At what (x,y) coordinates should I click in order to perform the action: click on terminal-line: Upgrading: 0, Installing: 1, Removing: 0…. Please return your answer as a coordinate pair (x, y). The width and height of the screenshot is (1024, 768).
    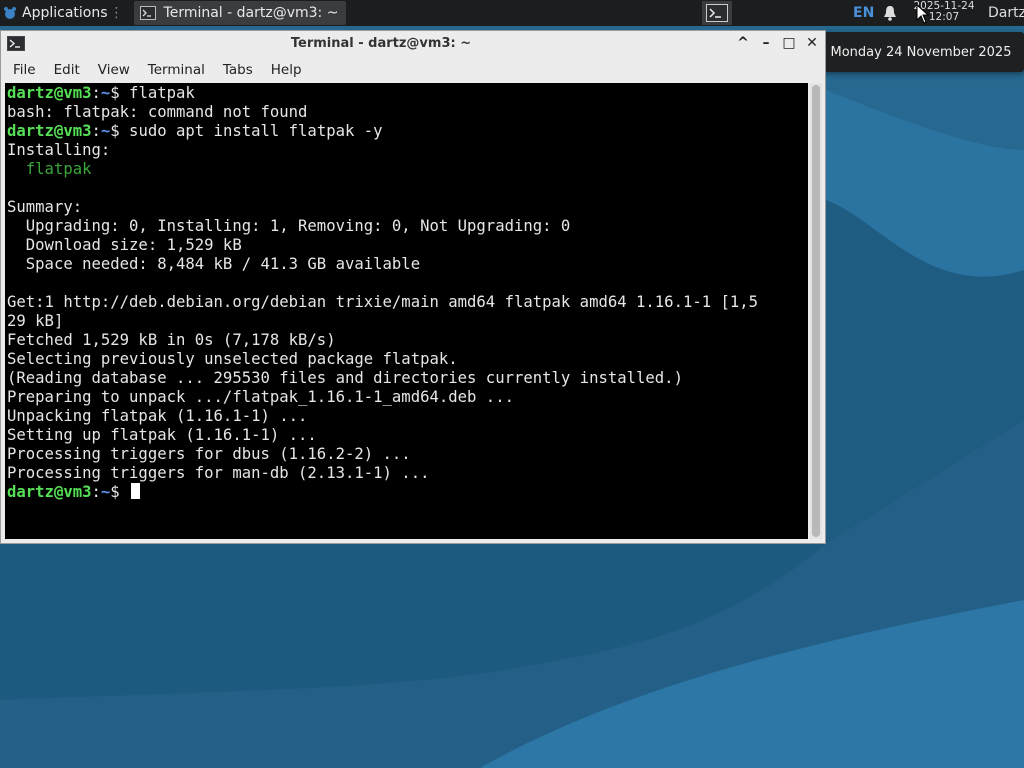
    Looking at the image, I should click on (407, 226).